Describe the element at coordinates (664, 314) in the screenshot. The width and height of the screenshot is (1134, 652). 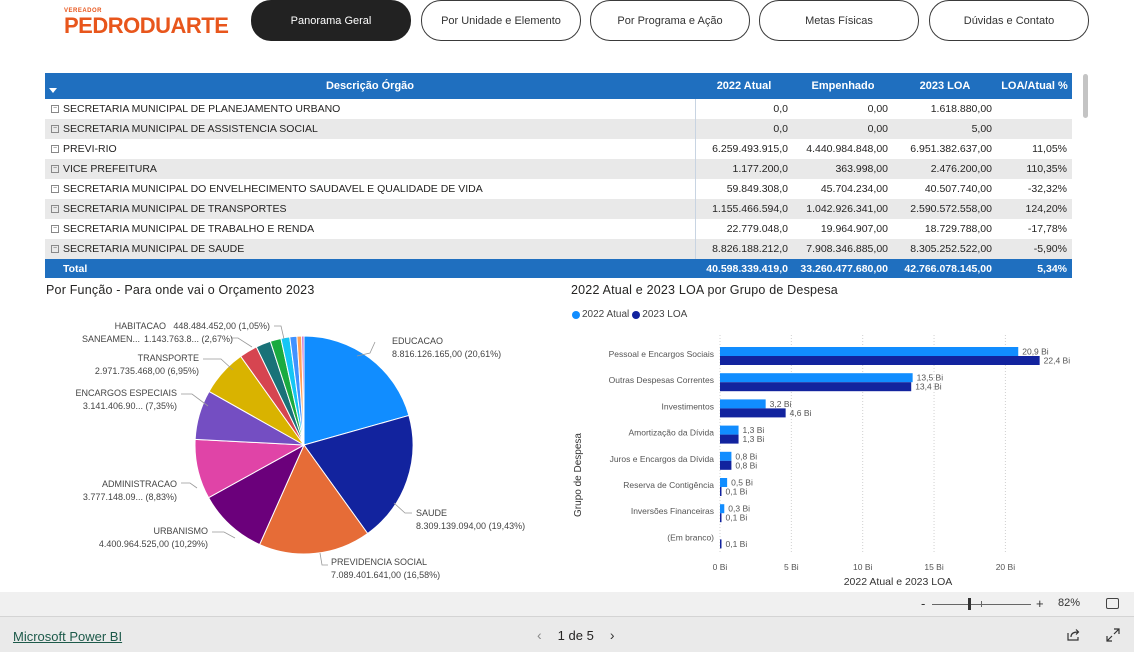
I see `legend-2023: 2023 LOA` at that location.